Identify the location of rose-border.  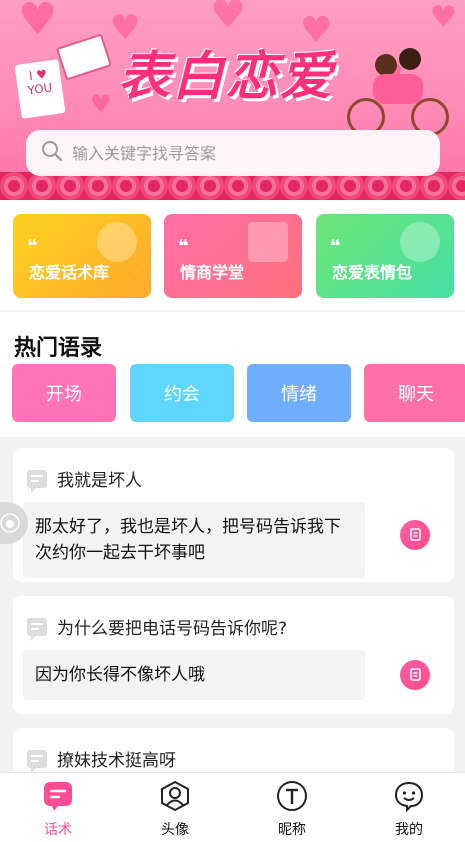
(232, 186).